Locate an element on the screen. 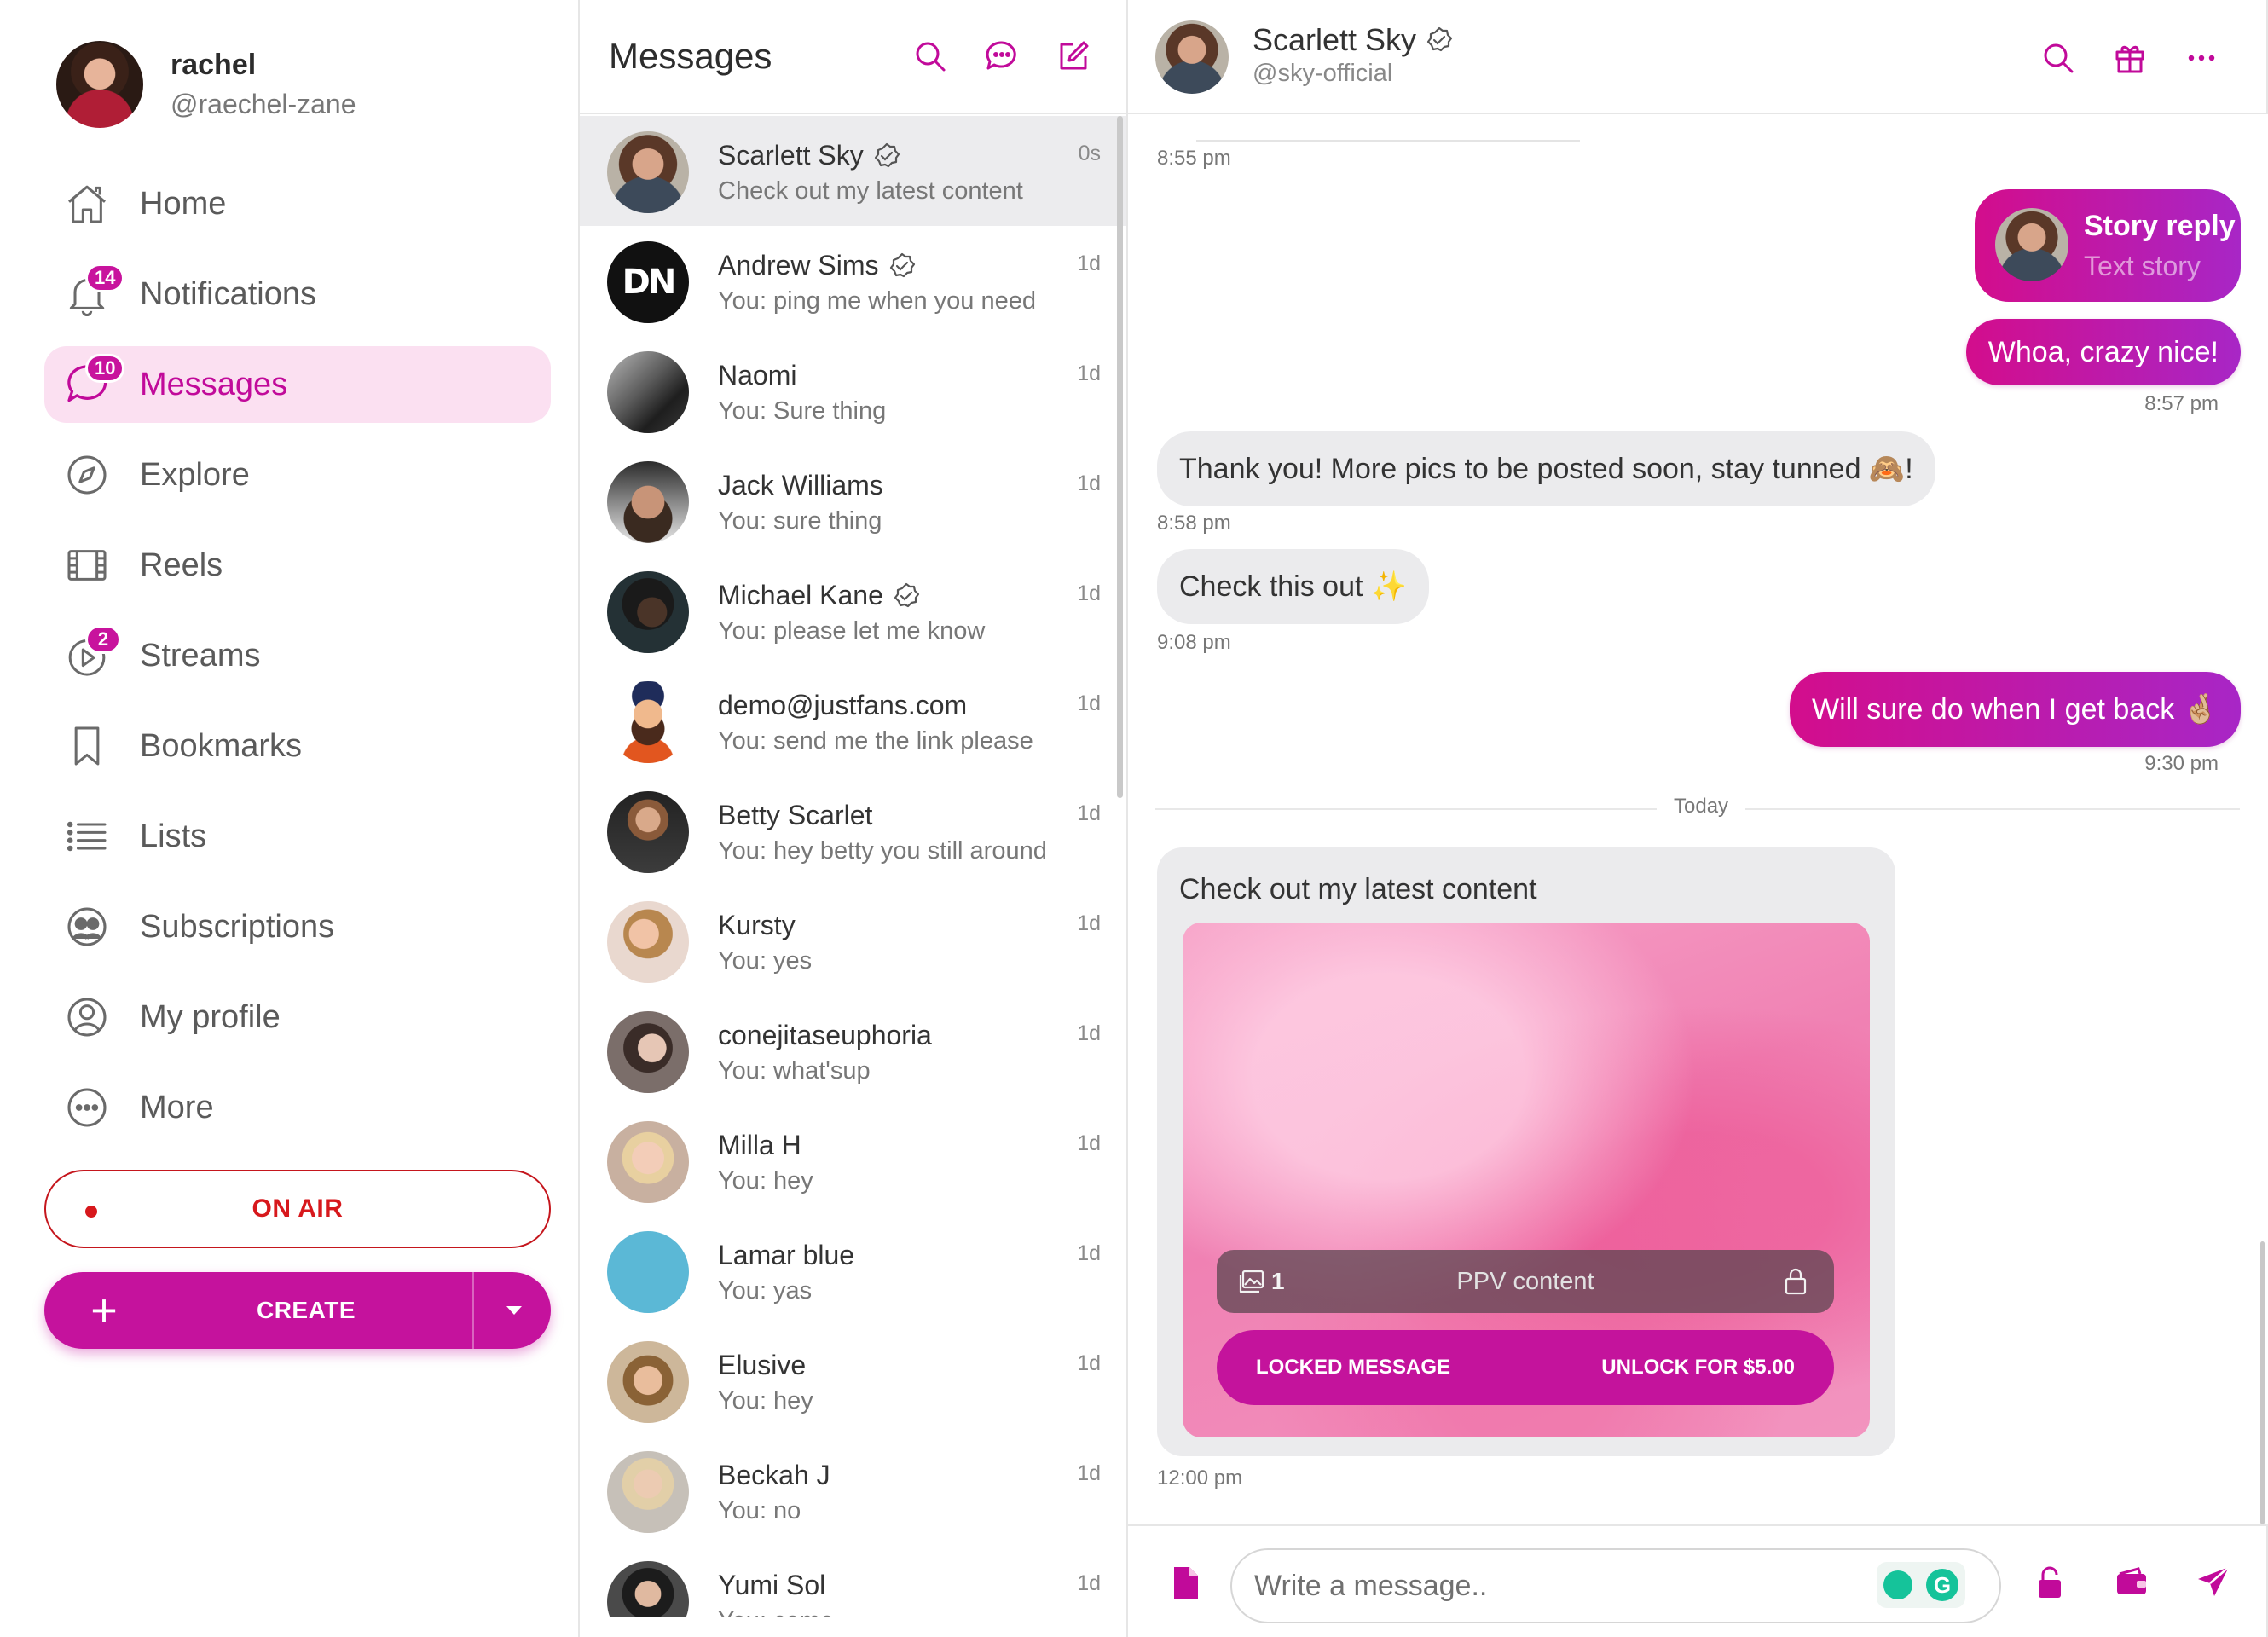 Image resolution: width=2268 pixels, height=1637 pixels. avatar: DN is located at coordinates (648, 282).